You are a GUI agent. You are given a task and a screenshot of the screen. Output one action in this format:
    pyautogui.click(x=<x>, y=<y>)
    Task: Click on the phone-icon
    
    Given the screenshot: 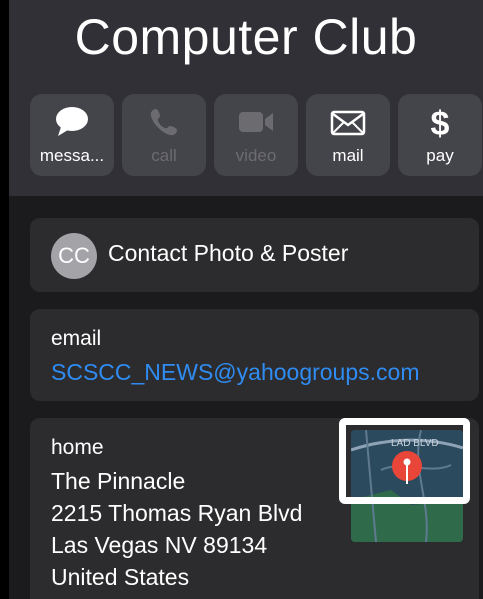 What is the action you would take?
    pyautogui.click(x=164, y=122)
    